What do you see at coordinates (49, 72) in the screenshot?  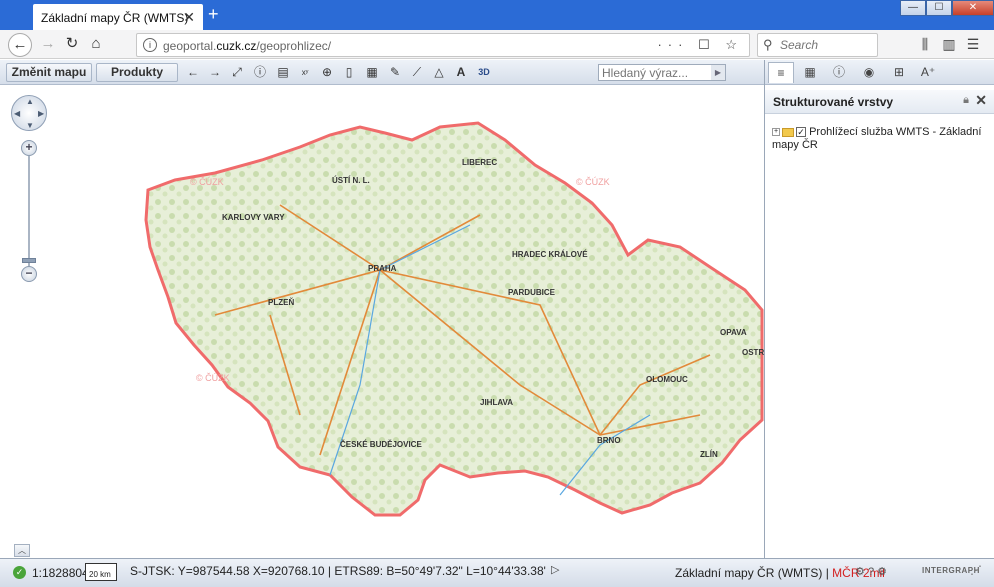 I see `change-map-button: Změnit mapu` at bounding box center [49, 72].